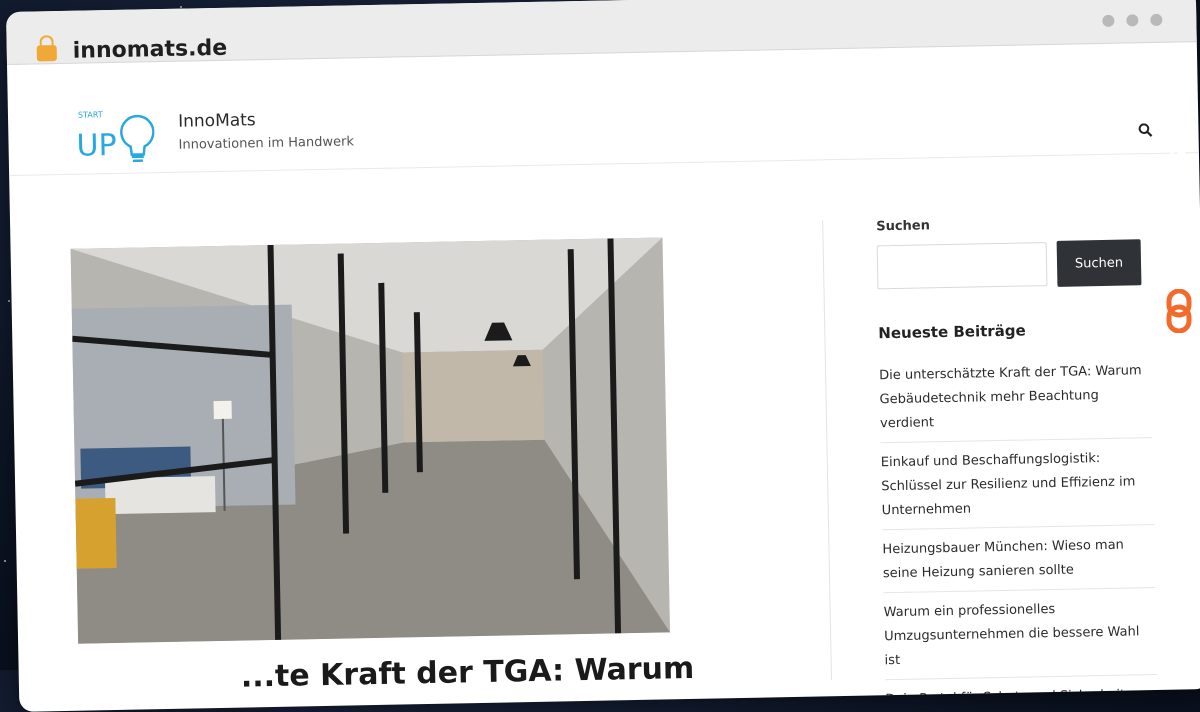 This screenshot has height=712, width=1200. I want to click on search-icon, so click(1145, 130).